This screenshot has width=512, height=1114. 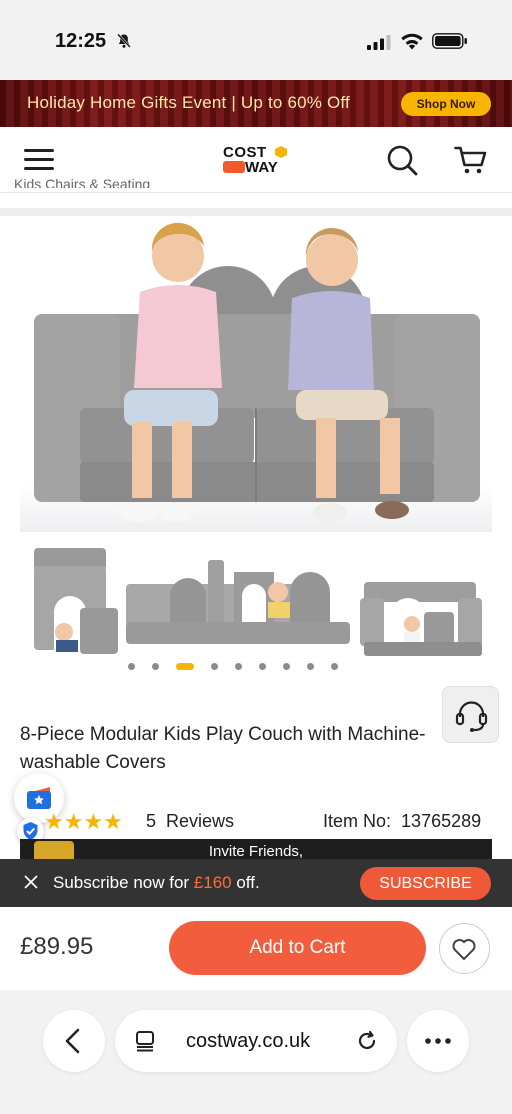 What do you see at coordinates (471, 160) in the screenshot?
I see `cart-icon` at bounding box center [471, 160].